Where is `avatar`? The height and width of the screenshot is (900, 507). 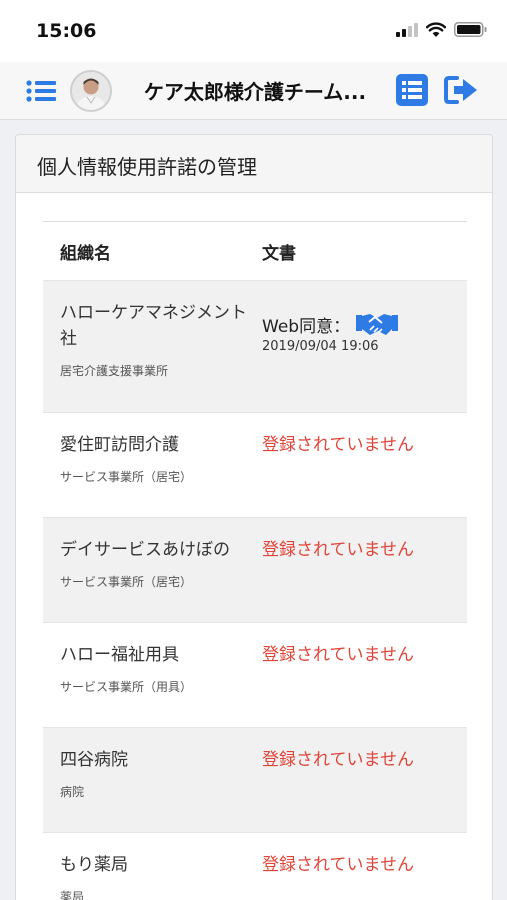 avatar is located at coordinates (91, 91).